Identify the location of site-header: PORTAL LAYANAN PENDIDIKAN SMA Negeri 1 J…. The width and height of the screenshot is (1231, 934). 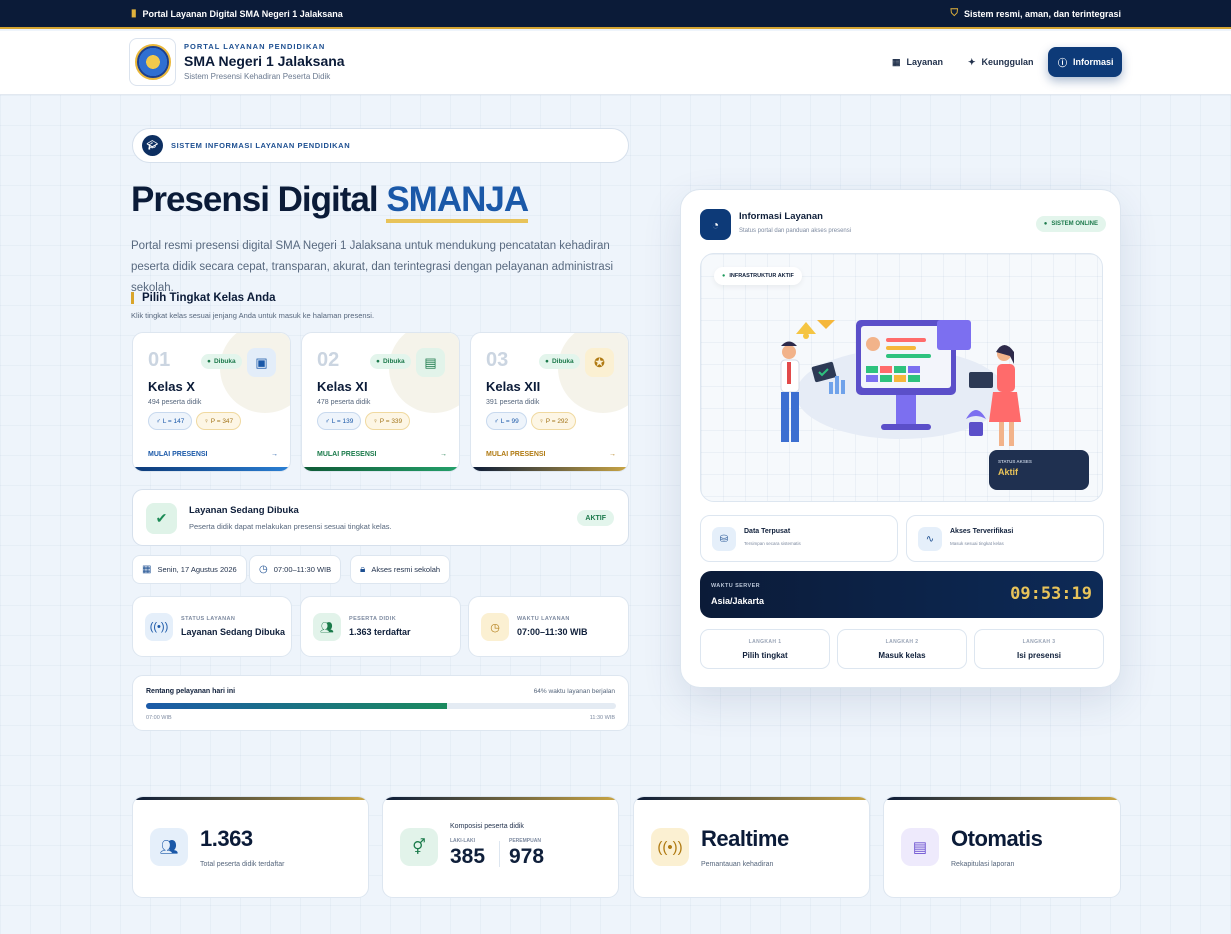
(615, 63).